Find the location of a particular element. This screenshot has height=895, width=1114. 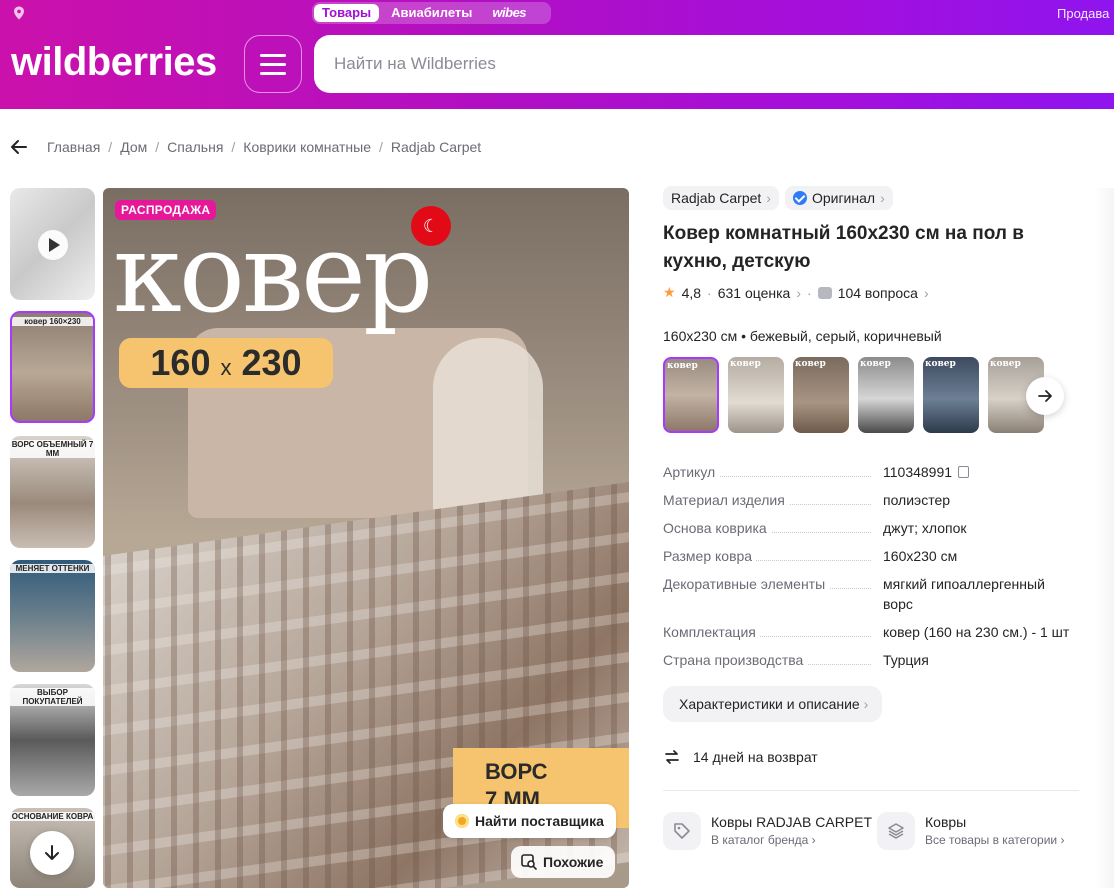

category-title: Ковры is located at coordinates (946, 822).